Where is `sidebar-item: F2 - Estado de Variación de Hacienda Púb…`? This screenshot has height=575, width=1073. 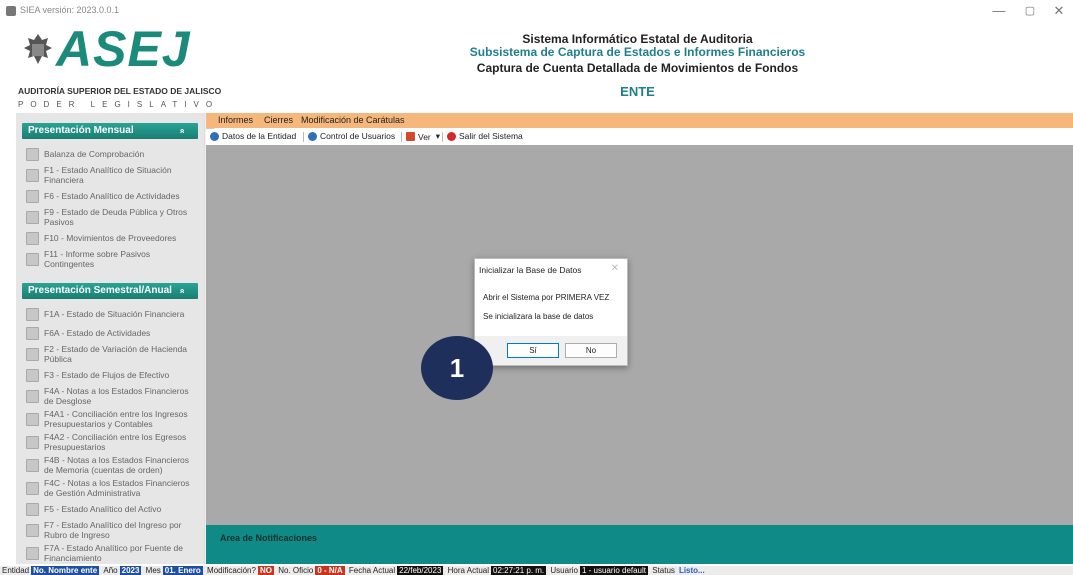
sidebar-item: F2 - Estado de Variación de Hacienda Púb… is located at coordinates (110, 354).